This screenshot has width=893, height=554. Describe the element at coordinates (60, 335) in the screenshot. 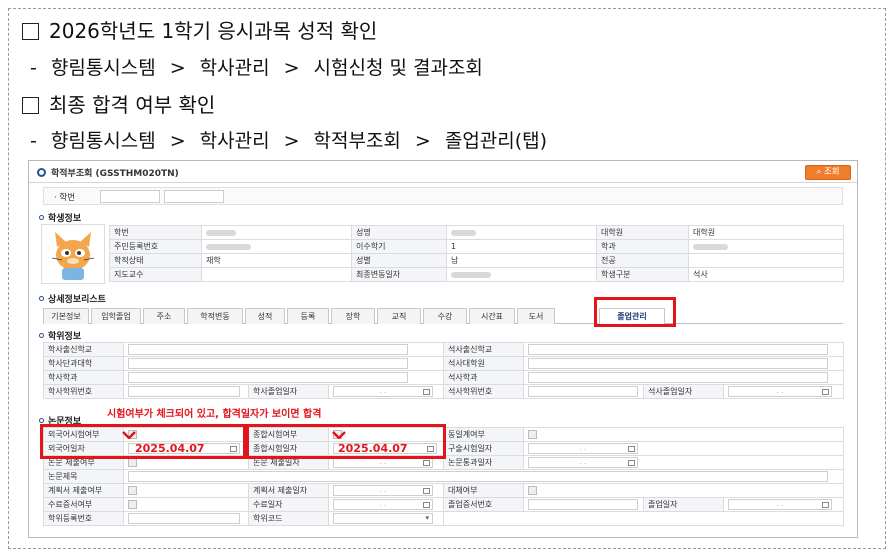

I see `section-degree-info: 학위정보` at that location.